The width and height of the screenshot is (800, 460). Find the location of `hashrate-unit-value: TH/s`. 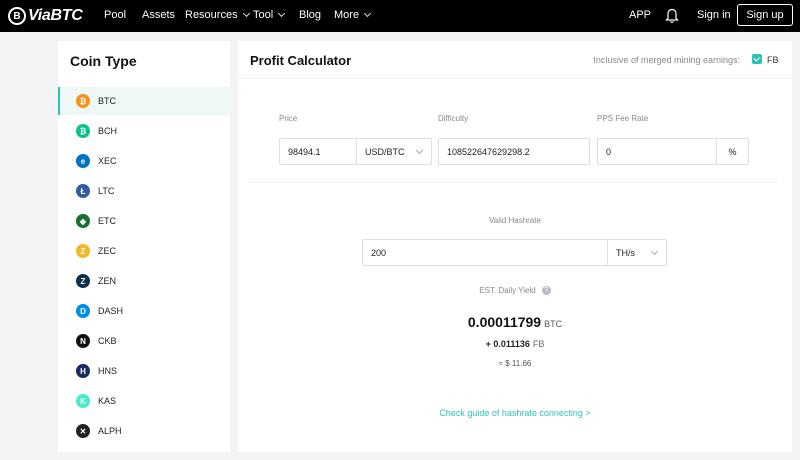

hashrate-unit-value: TH/s is located at coordinates (625, 252).